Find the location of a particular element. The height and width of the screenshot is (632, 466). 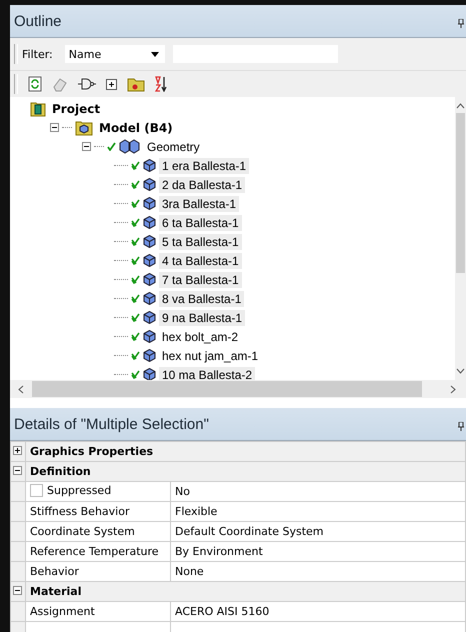

tree-item: 1 era Ballesta-1 is located at coordinates (204, 166).